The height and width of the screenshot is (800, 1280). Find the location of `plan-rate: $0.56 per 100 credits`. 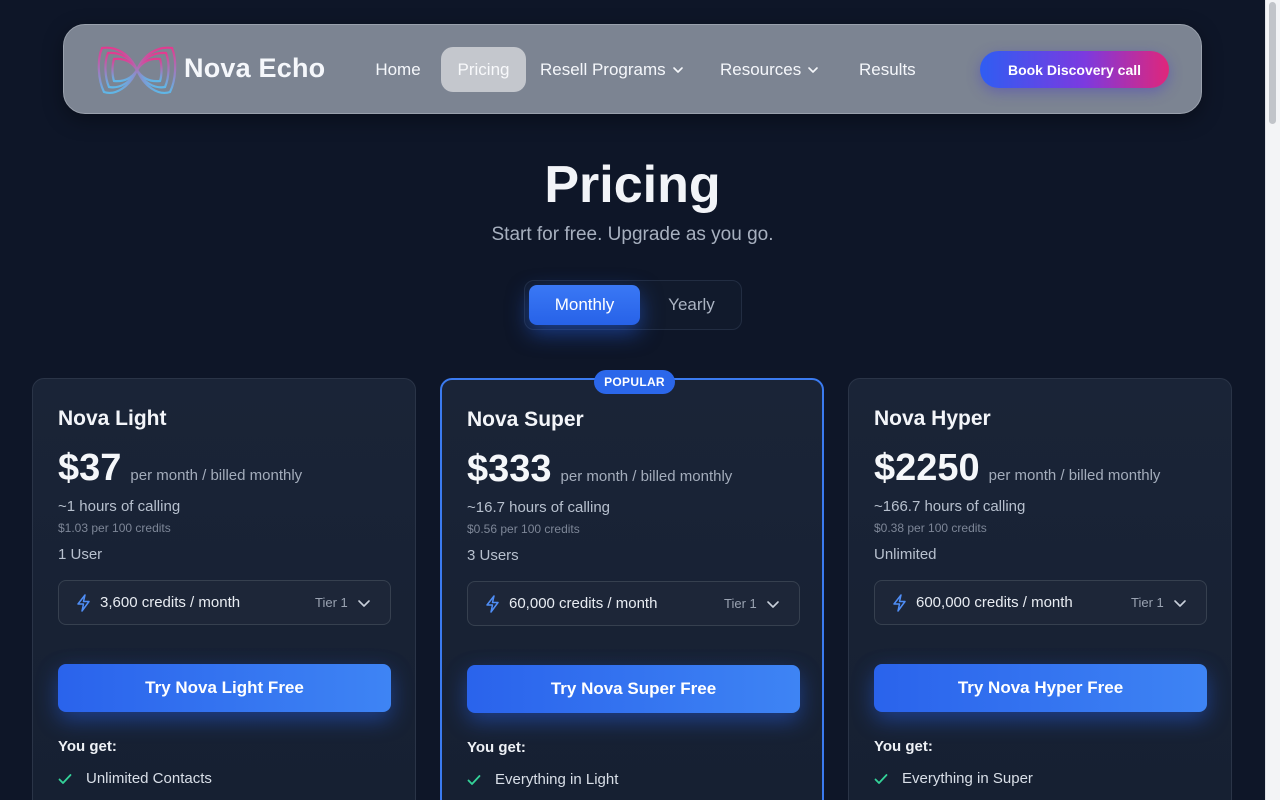

plan-rate: $0.56 per 100 credits is located at coordinates (523, 529).